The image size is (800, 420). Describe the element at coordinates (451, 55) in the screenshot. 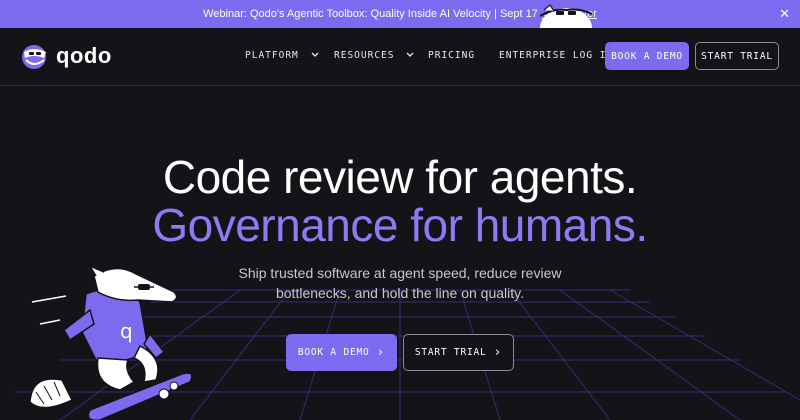

I see `nav-pricing: PRICING` at that location.